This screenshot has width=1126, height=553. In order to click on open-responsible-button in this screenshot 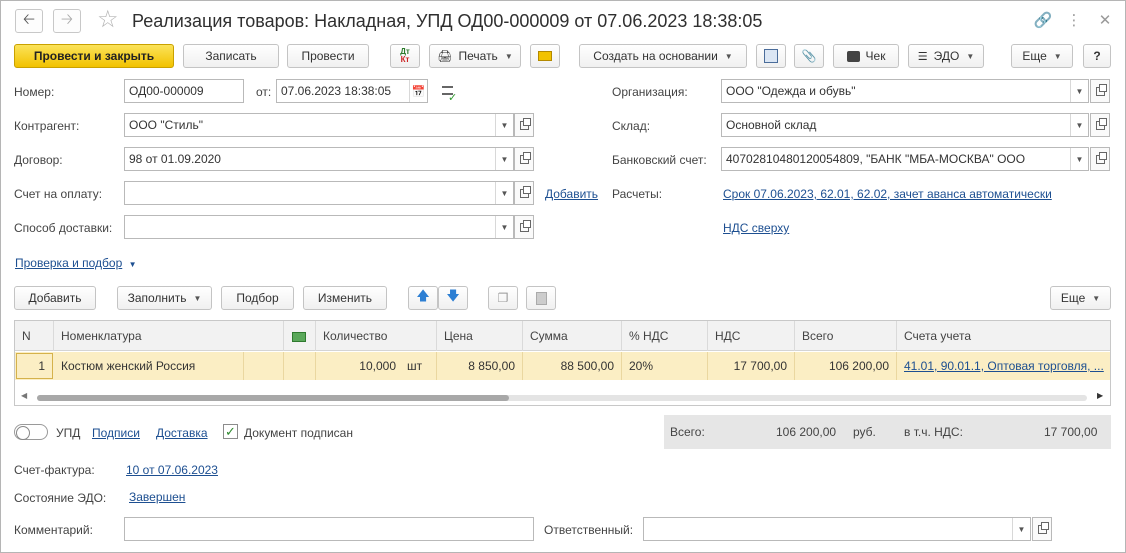, I will do `click(1042, 529)`.